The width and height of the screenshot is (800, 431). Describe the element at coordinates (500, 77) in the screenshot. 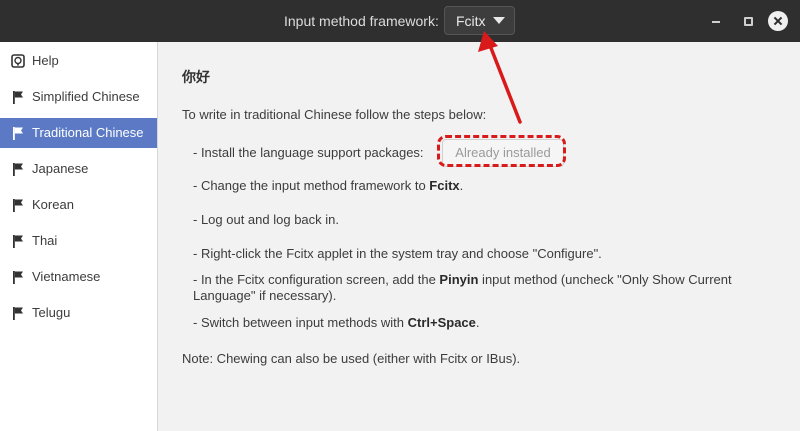

I see `annotation-arrow` at that location.